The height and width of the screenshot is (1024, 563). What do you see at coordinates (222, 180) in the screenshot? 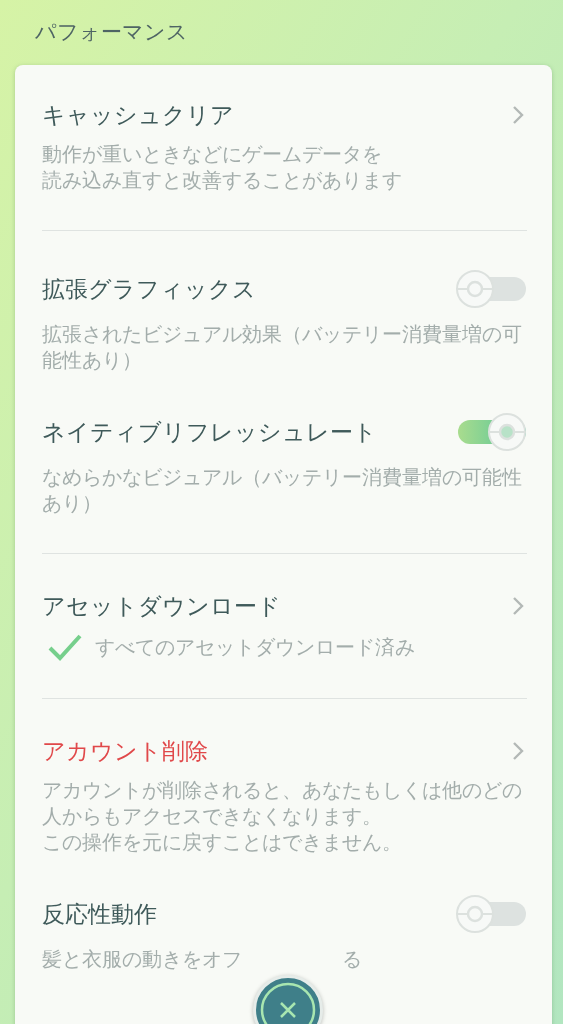
I see `setting-description: 読み込み直すと改善することがあります` at bounding box center [222, 180].